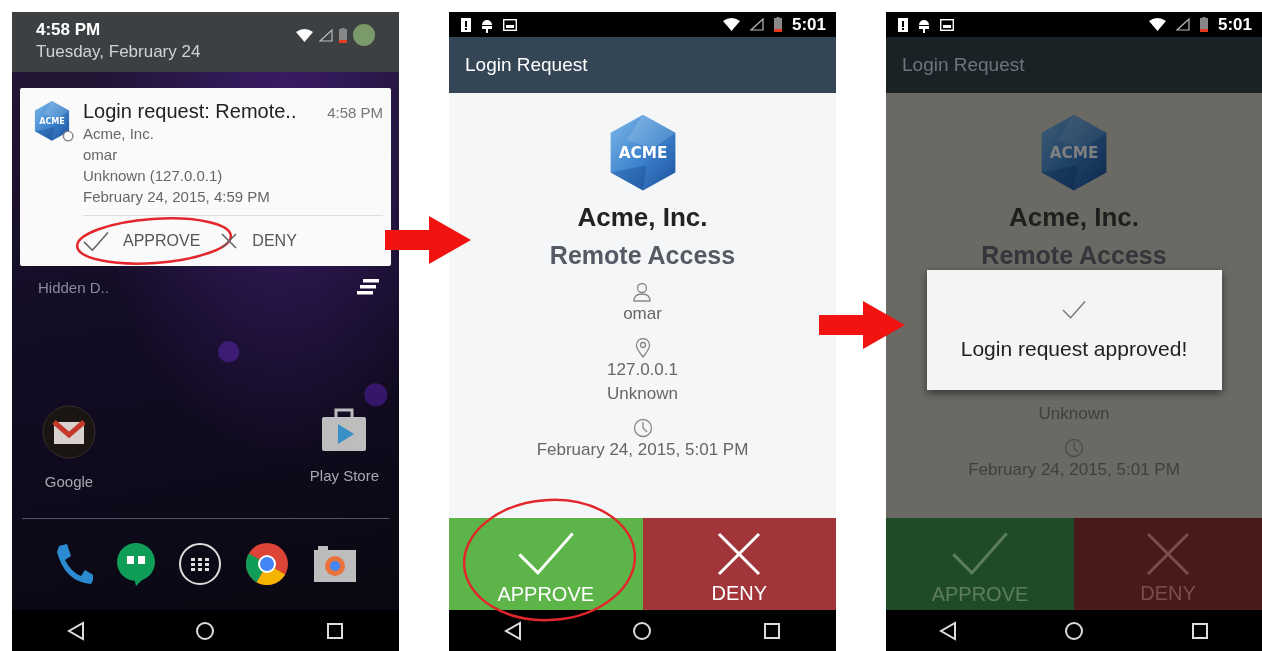  I want to click on app-label: Google, so click(69, 481).